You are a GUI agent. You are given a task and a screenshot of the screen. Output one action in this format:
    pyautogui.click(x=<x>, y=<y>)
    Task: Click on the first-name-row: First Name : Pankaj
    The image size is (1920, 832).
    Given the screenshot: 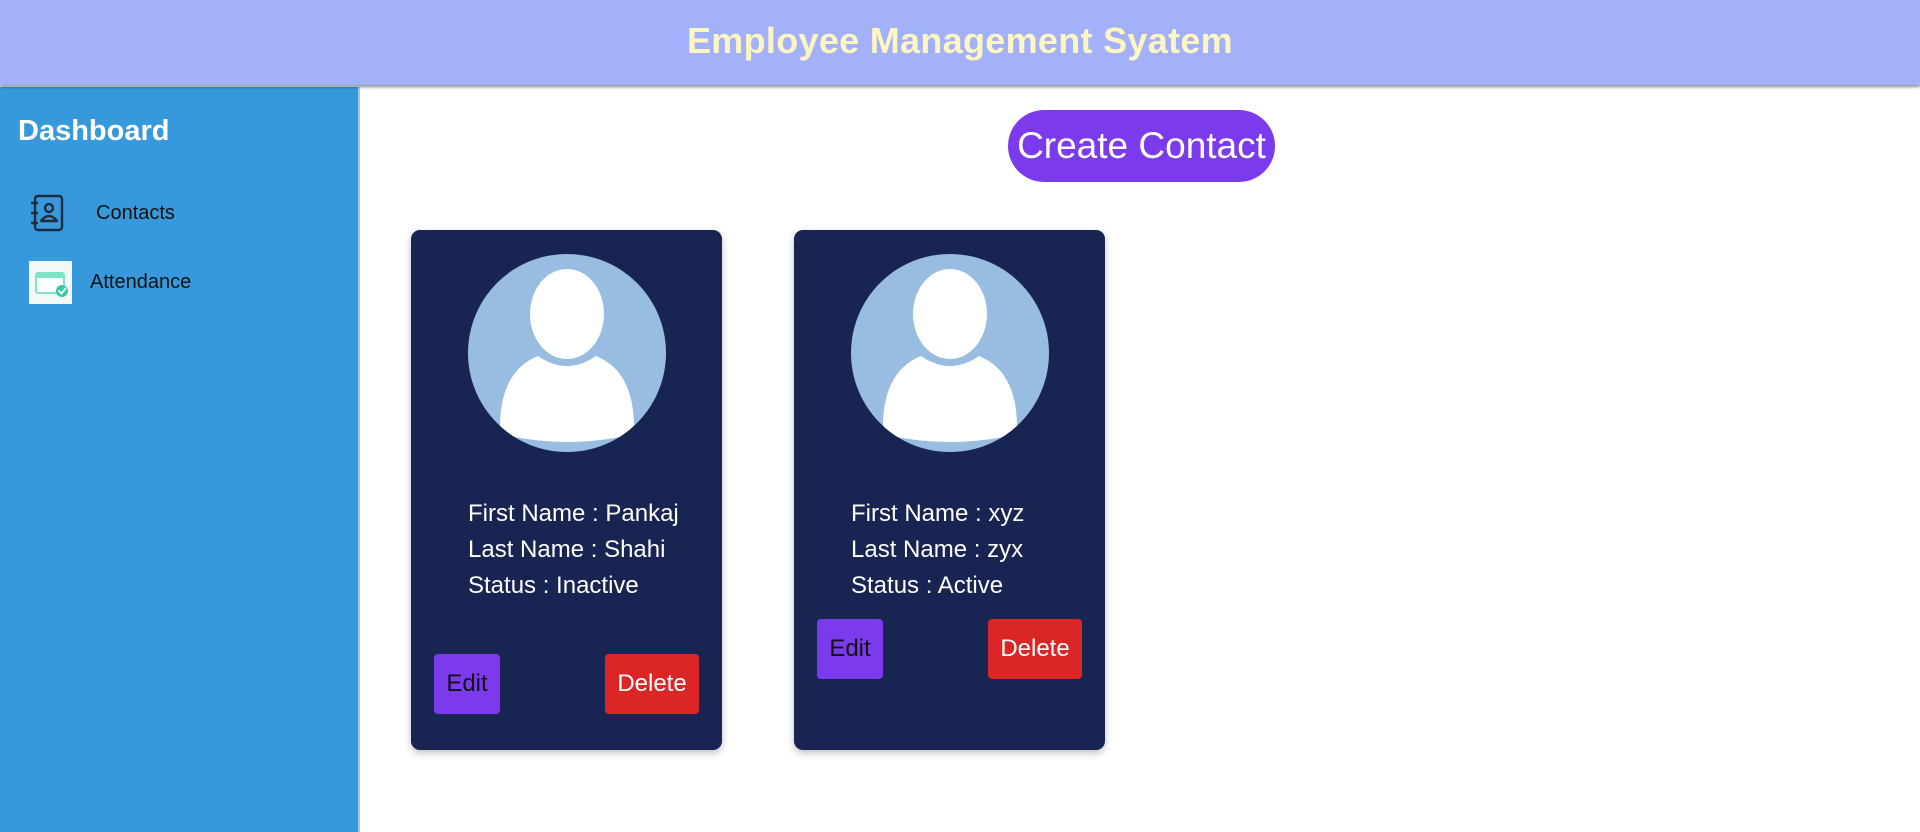 What is the action you would take?
    pyautogui.click(x=578, y=514)
    